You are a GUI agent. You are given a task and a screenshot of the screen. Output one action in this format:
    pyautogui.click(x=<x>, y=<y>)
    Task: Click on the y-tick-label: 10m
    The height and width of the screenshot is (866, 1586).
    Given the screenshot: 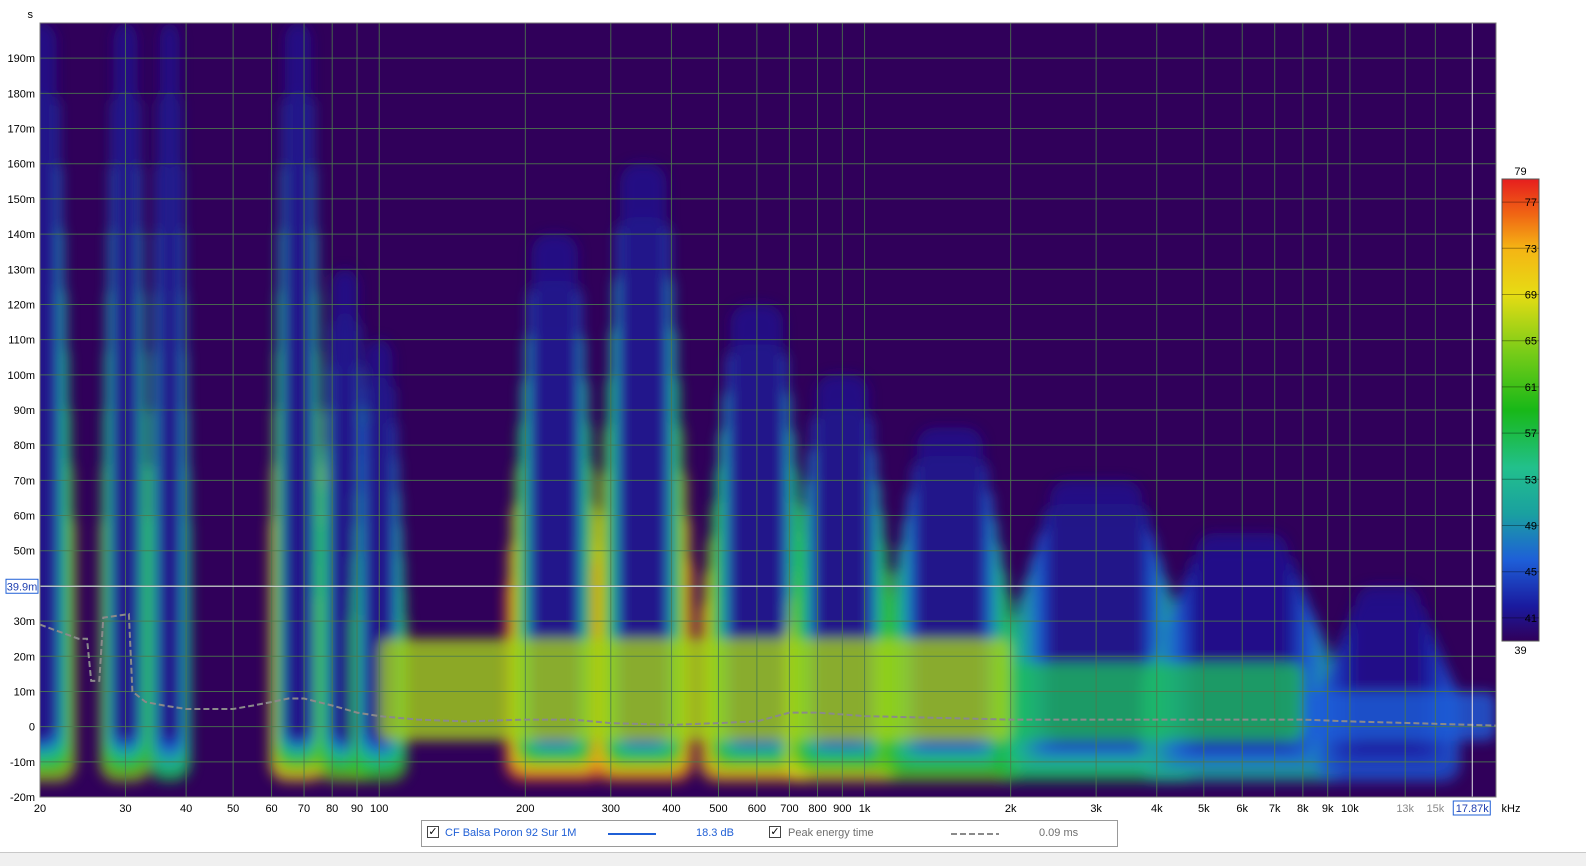 What is the action you would take?
    pyautogui.click(x=24, y=692)
    